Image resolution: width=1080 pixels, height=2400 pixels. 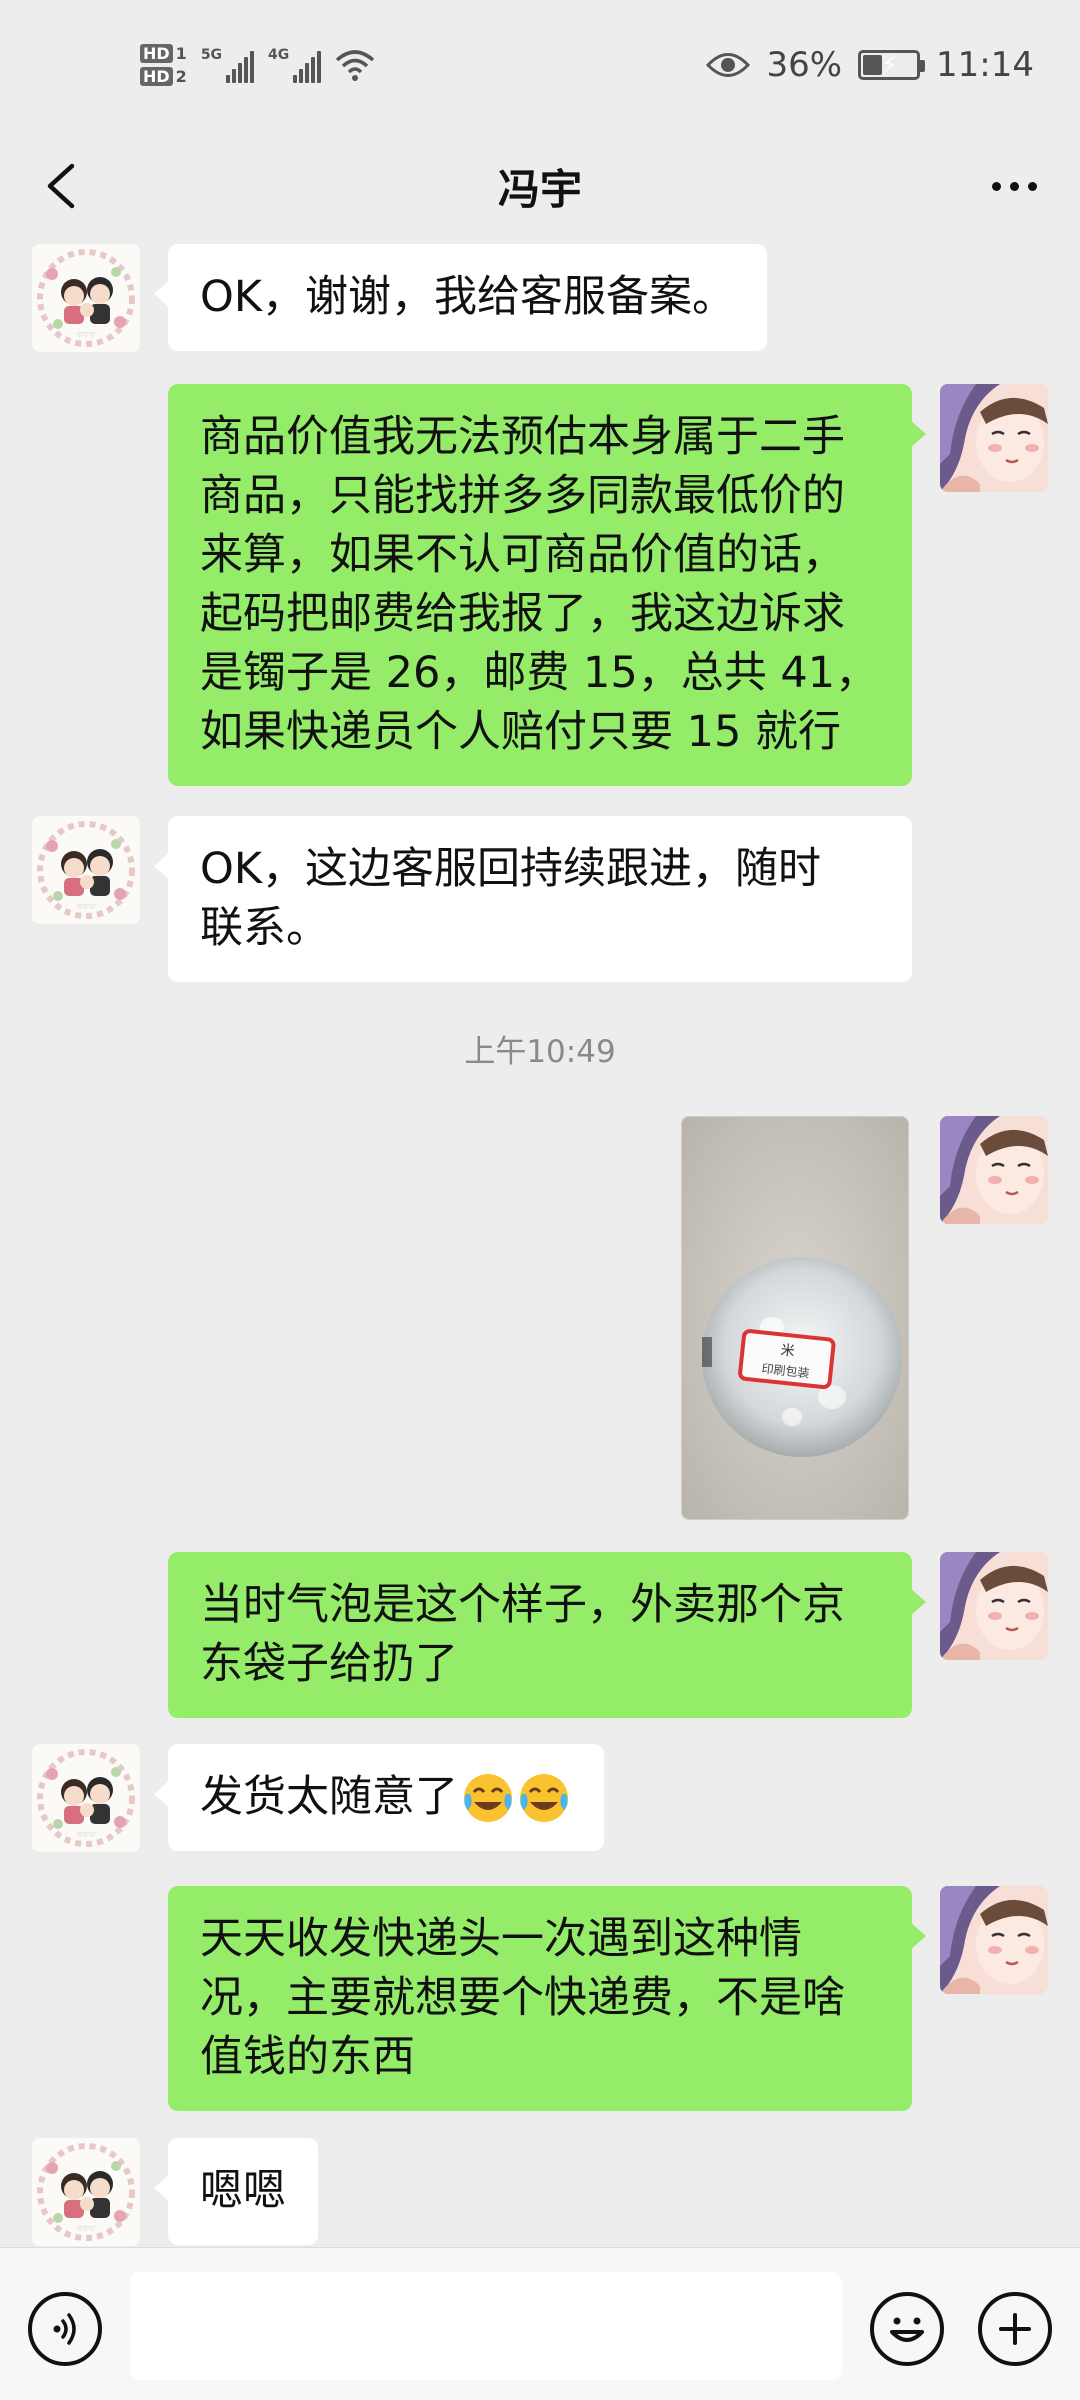 I want to click on chat-input-bar, so click(x=540, y=2323).